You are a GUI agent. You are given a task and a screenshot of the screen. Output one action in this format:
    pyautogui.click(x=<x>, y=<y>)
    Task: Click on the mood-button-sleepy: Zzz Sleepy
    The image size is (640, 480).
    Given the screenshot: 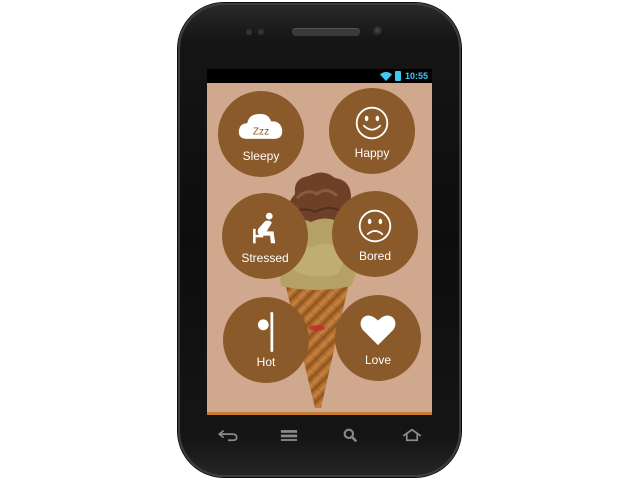 What is the action you would take?
    pyautogui.click(x=261, y=134)
    